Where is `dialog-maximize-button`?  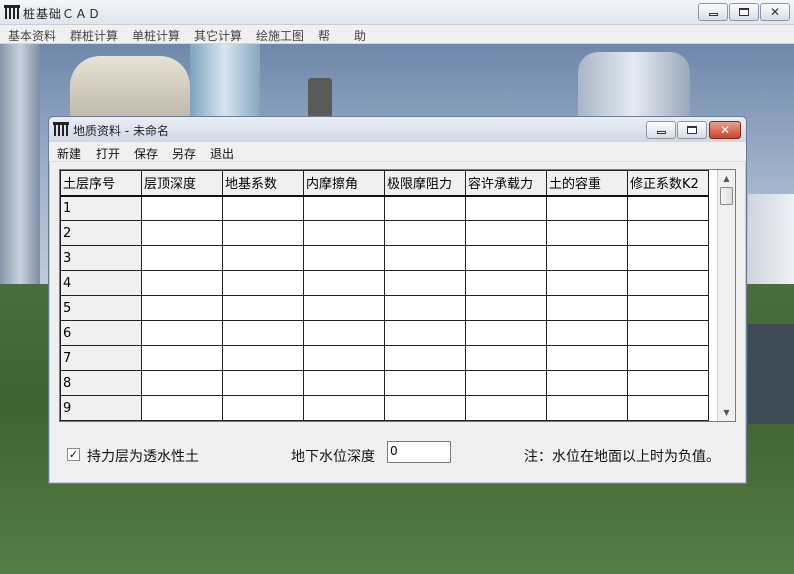
dialog-maximize-button is located at coordinates (692, 130).